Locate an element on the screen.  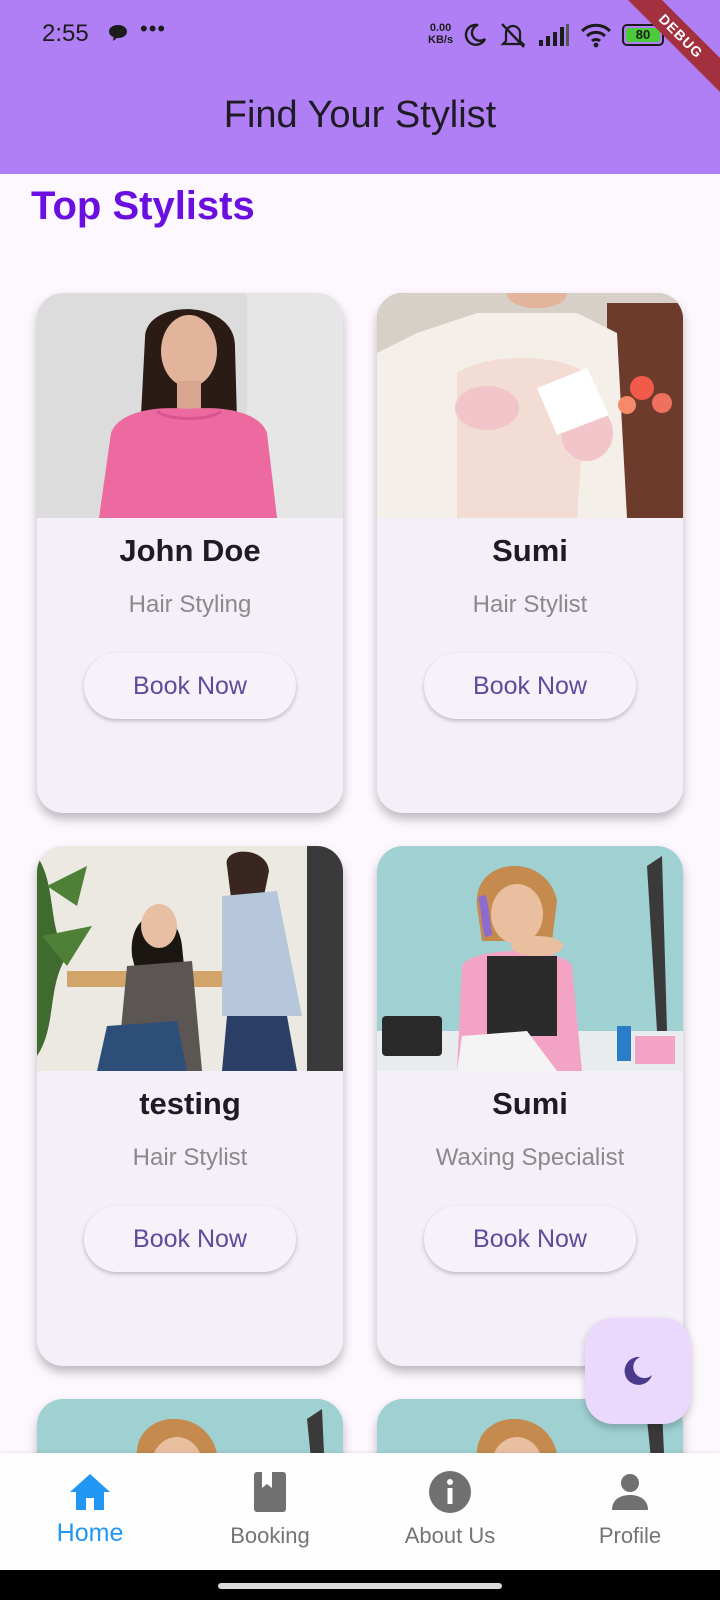
nav-label: About Us is located at coordinates (450, 1535).